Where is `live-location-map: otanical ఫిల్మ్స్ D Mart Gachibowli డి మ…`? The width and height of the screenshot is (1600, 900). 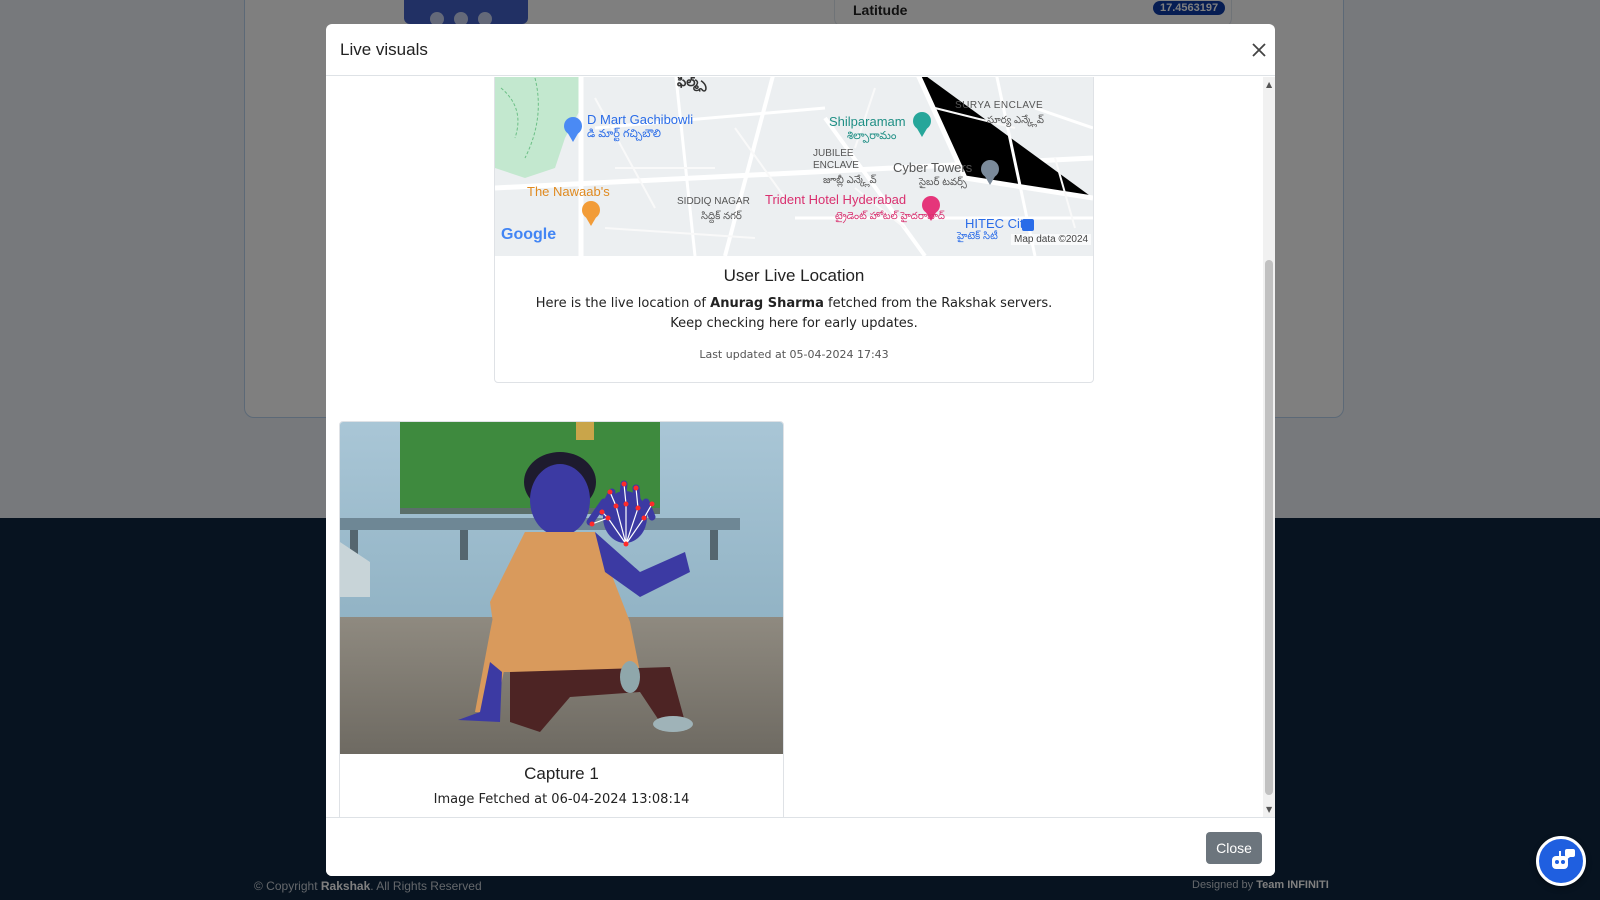
live-location-map: otanical ఫిల్మ్స్ D Mart Gachibowli డి మ… is located at coordinates (794, 166).